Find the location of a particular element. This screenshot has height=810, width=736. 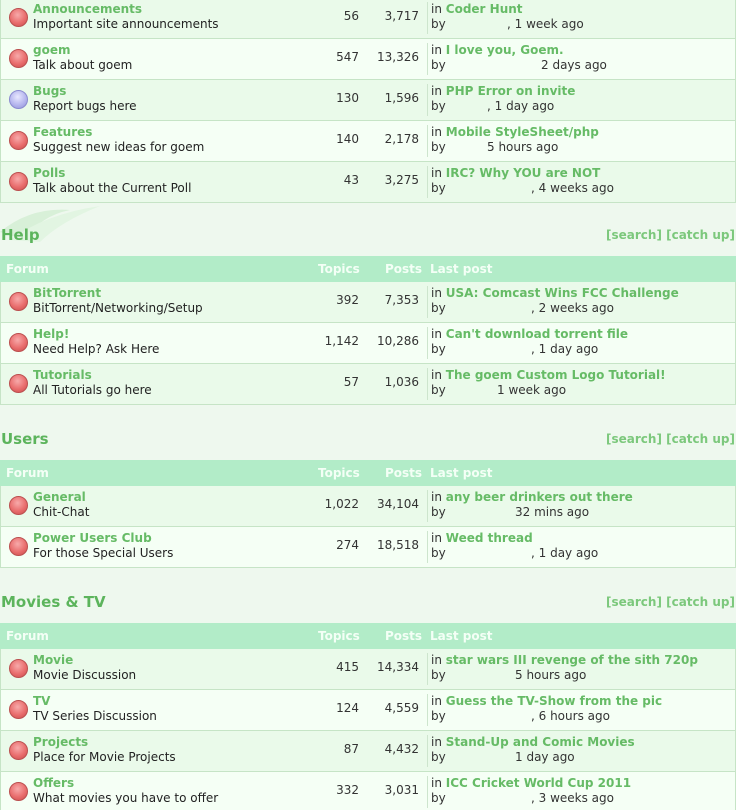

forum-name-link: Help! is located at coordinates (51, 334).